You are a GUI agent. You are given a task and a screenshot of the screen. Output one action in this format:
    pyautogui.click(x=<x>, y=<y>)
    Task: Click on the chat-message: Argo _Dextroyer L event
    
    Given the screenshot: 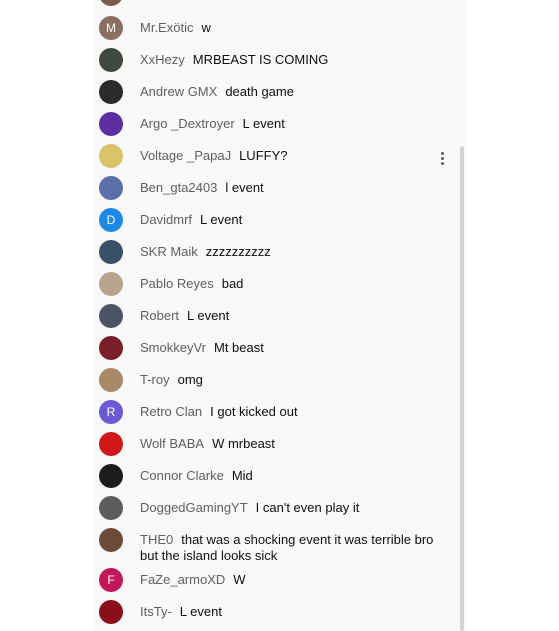 What is the action you would take?
    pyautogui.click(x=275, y=128)
    